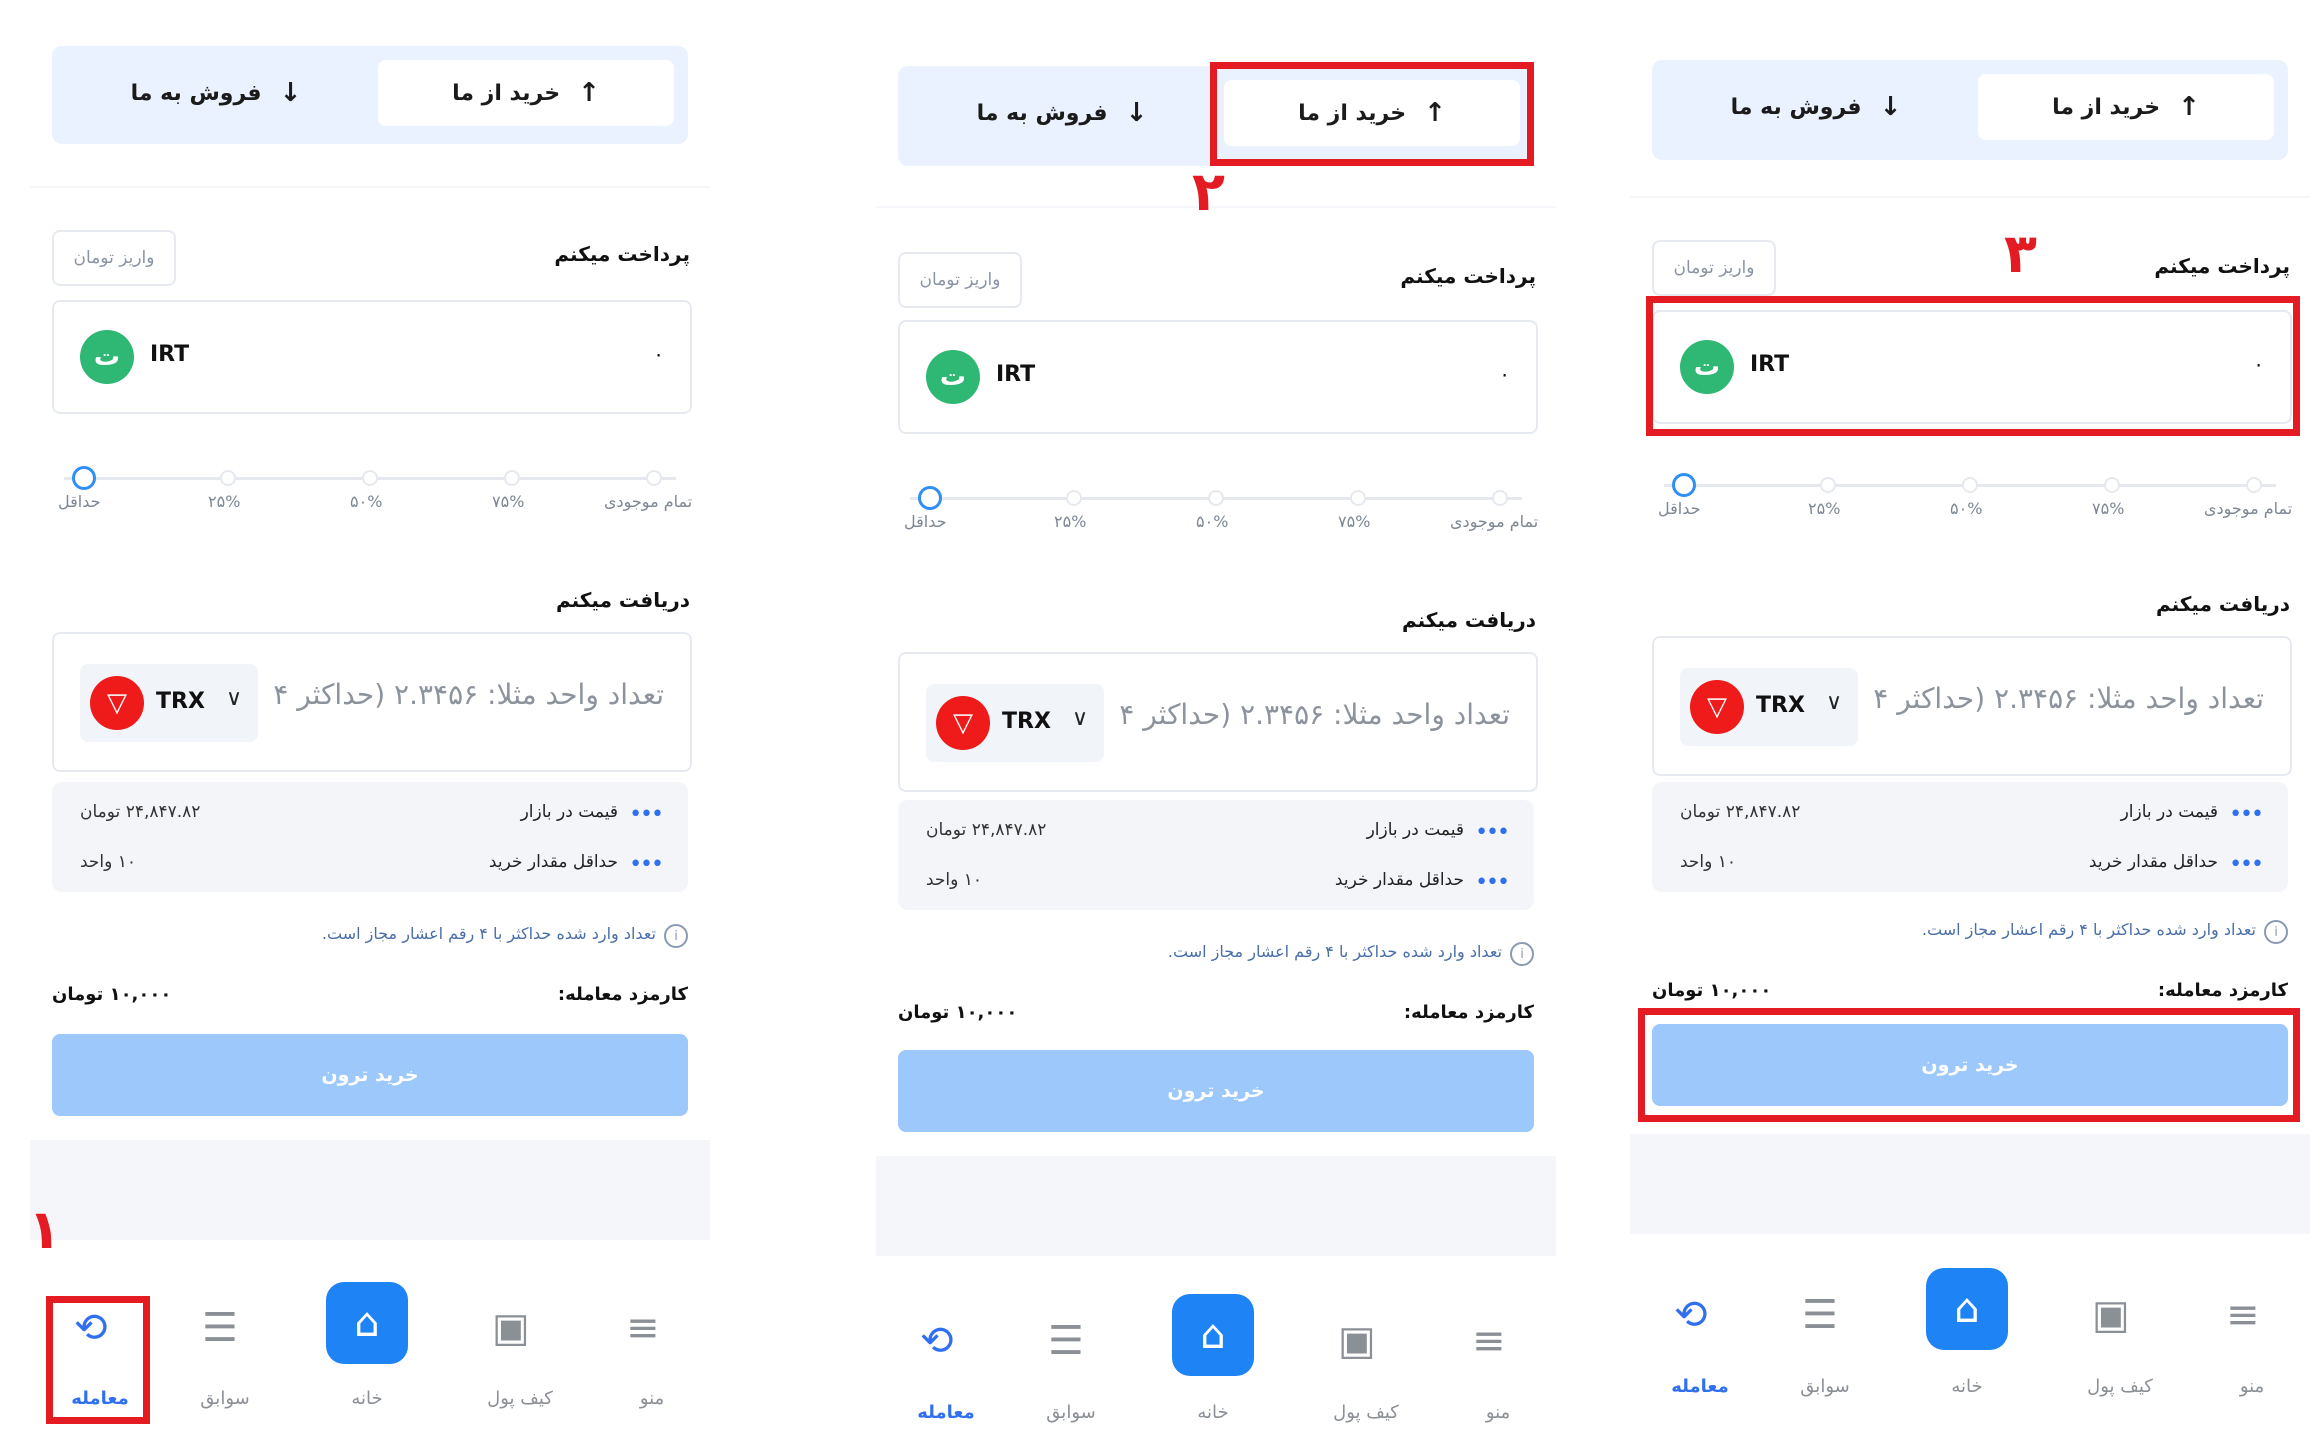 Image resolution: width=2324 pixels, height=1440 pixels. I want to click on gray-band, so click(1216, 1206).